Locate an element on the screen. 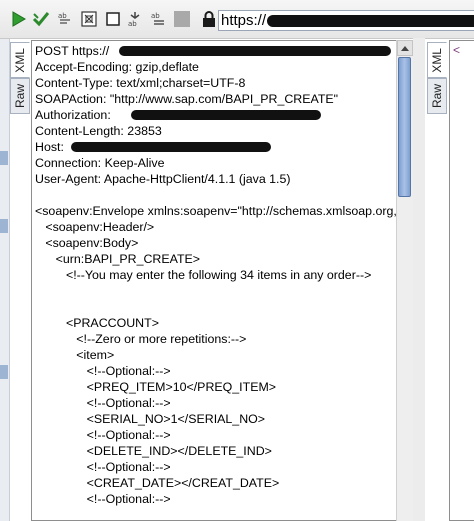 The height and width of the screenshot is (521, 474). response-editor: < is located at coordinates (461, 280).